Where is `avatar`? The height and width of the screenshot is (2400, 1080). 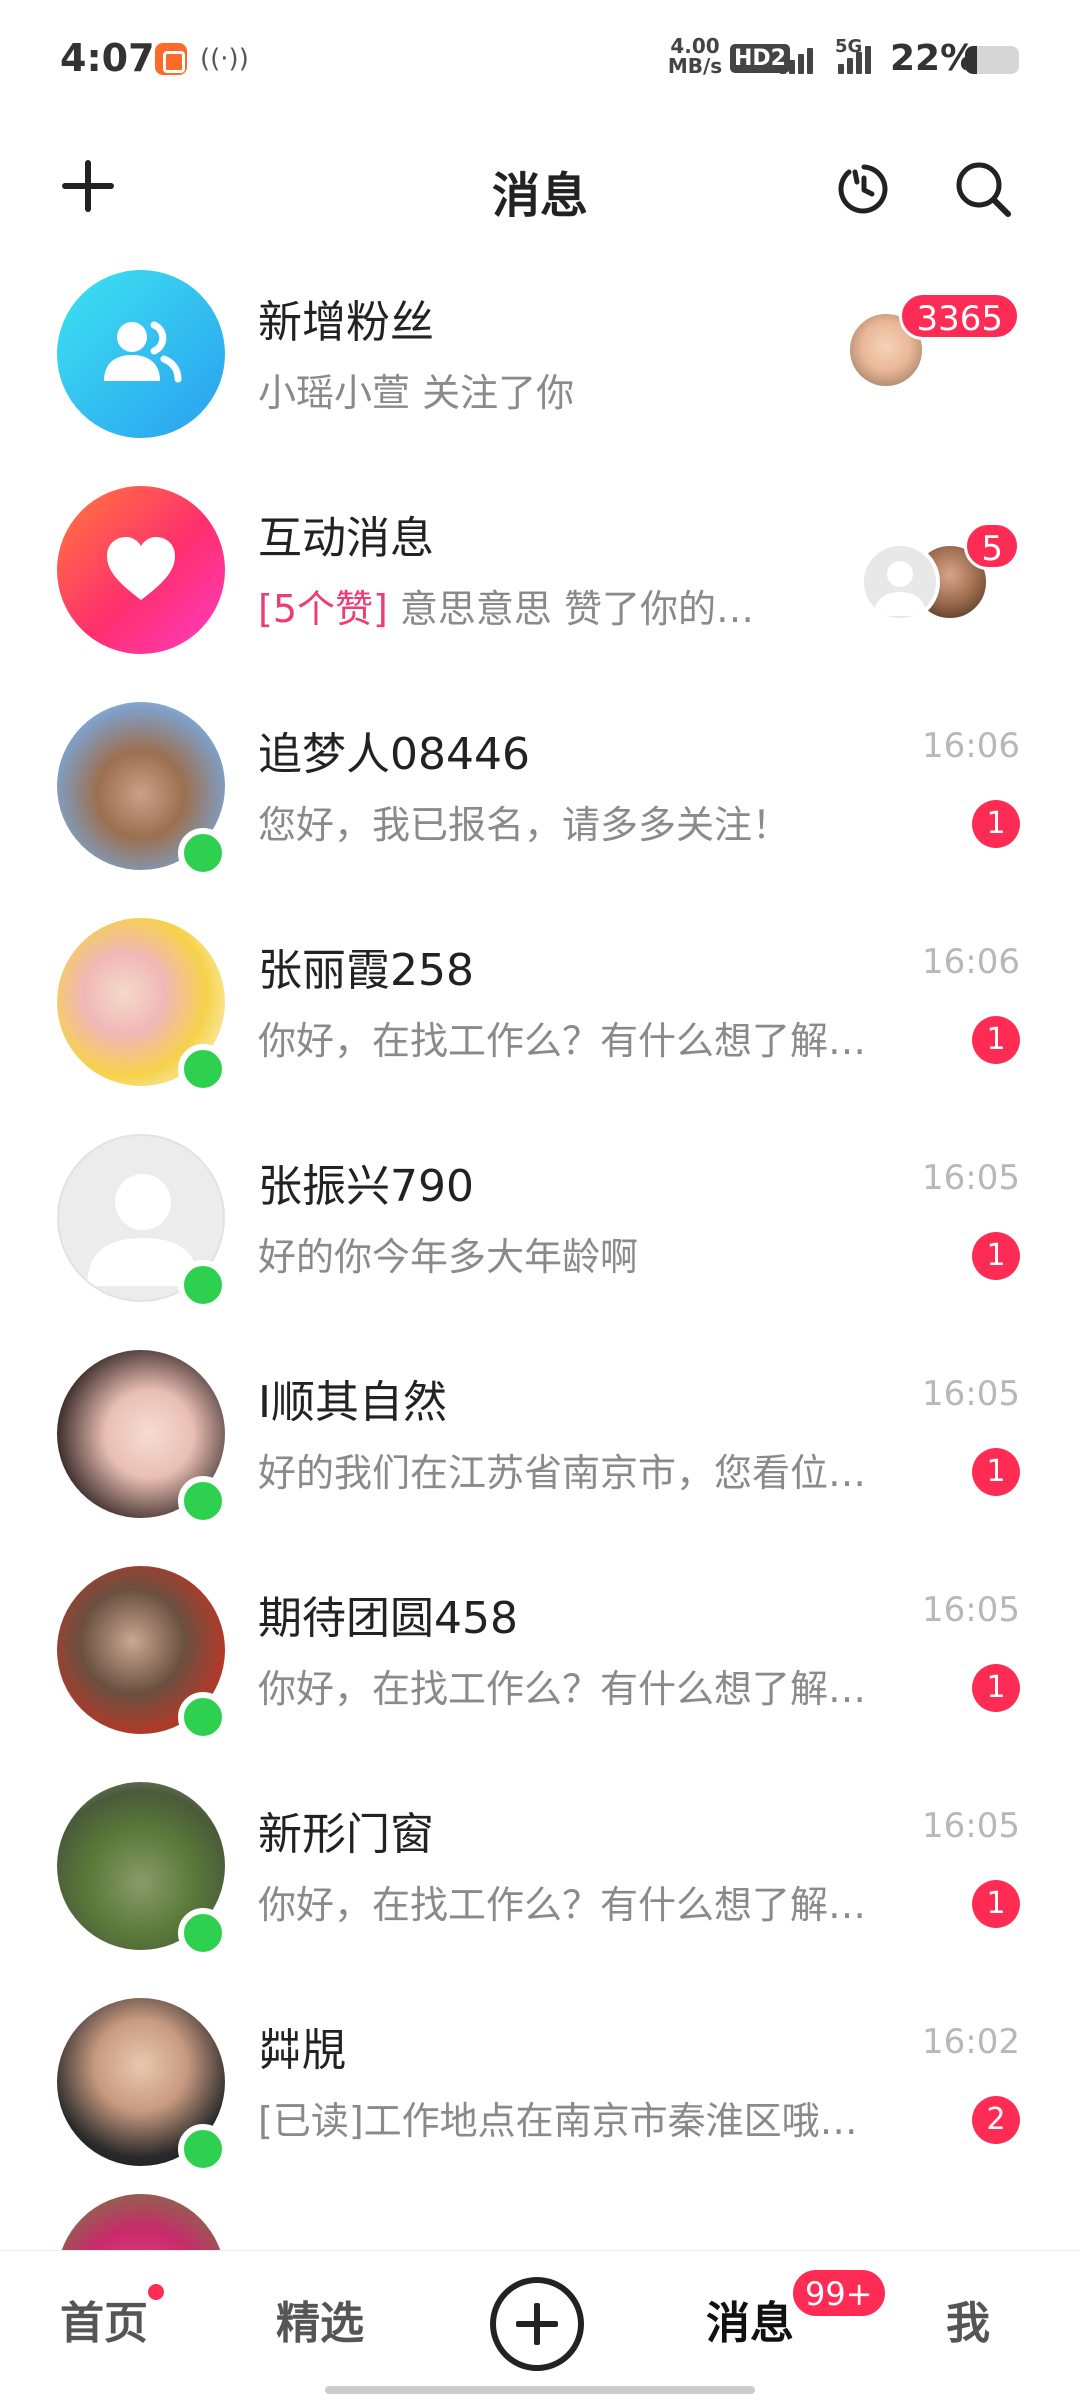
avatar is located at coordinates (141, 2224).